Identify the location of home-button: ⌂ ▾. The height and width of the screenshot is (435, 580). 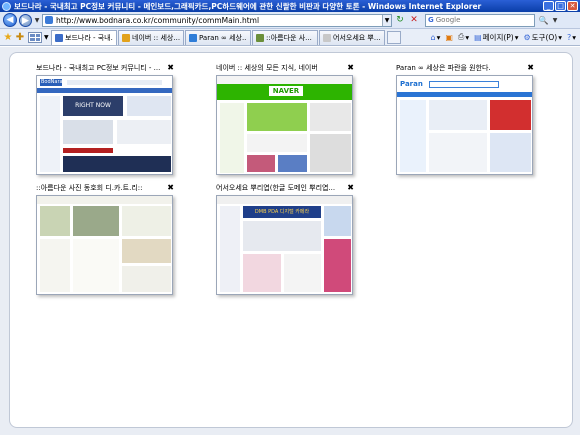
(436, 37).